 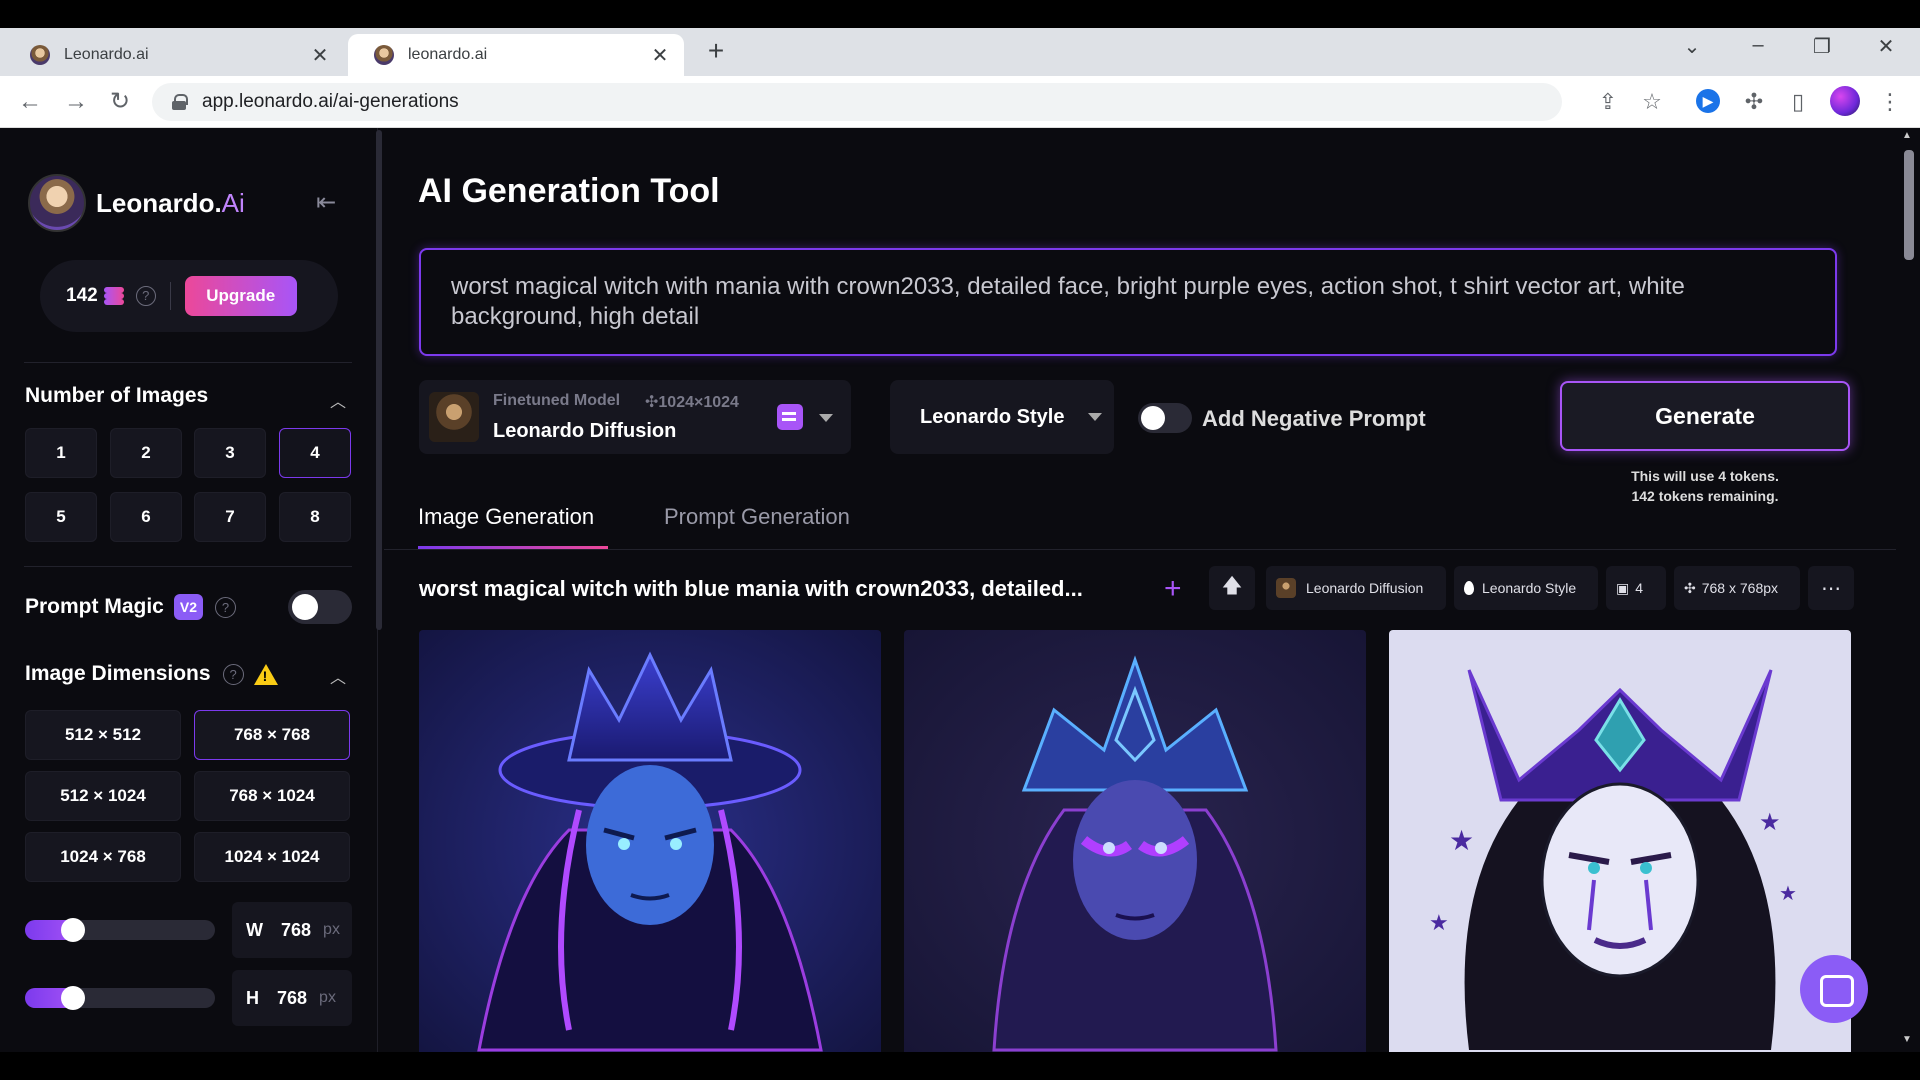 I want to click on extension-icon: ▶, so click(x=1708, y=101).